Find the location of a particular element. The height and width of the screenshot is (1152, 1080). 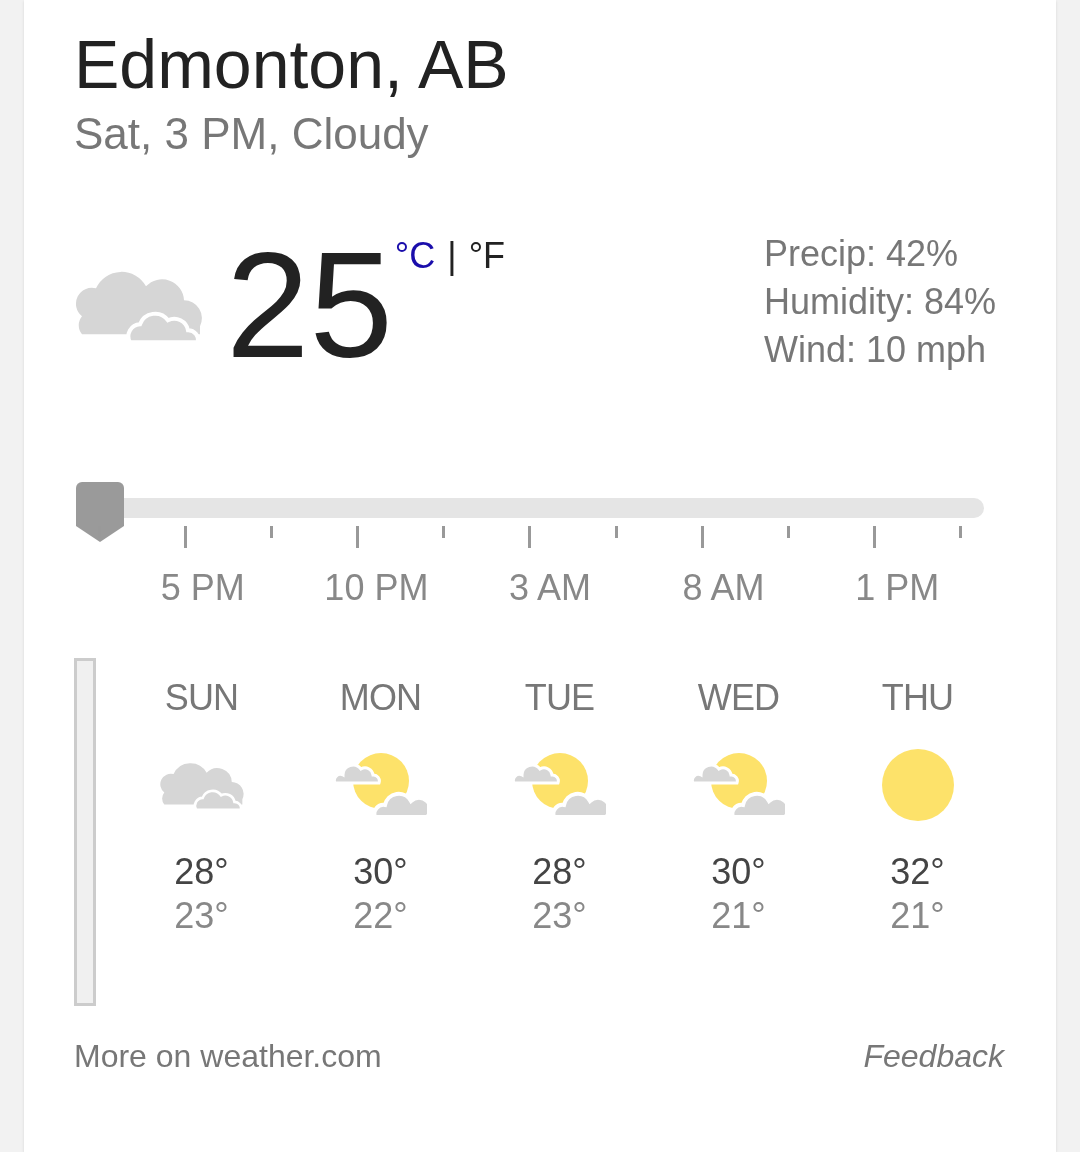

time-label: 3 AM is located at coordinates (549, 588).